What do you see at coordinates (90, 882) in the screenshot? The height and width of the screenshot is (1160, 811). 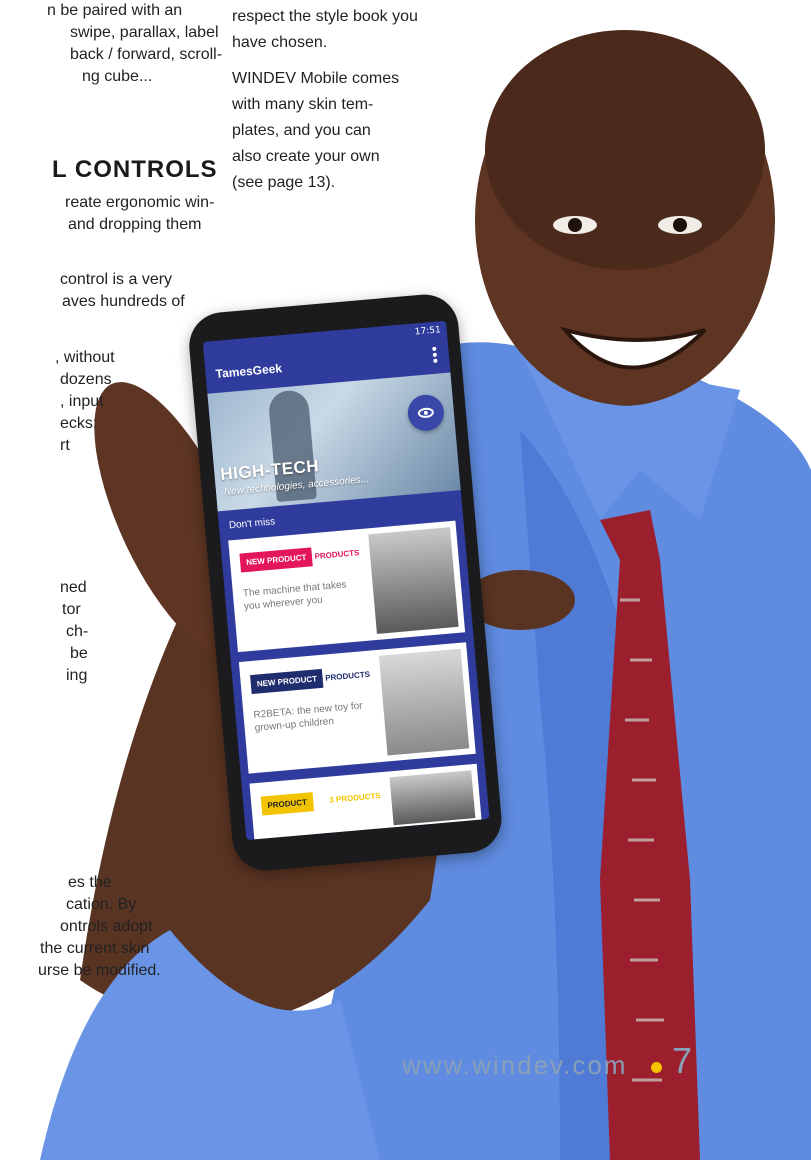 I see `body-text-line: es the` at bounding box center [90, 882].